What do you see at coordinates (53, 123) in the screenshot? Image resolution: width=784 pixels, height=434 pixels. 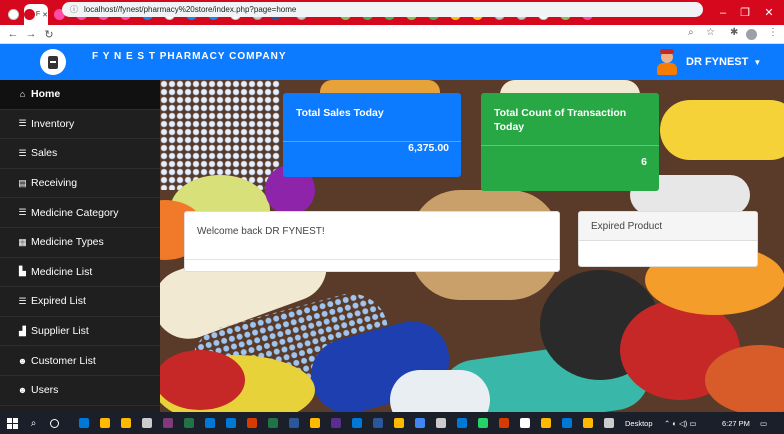 I see `sidebar-item-label: Inventory` at bounding box center [53, 123].